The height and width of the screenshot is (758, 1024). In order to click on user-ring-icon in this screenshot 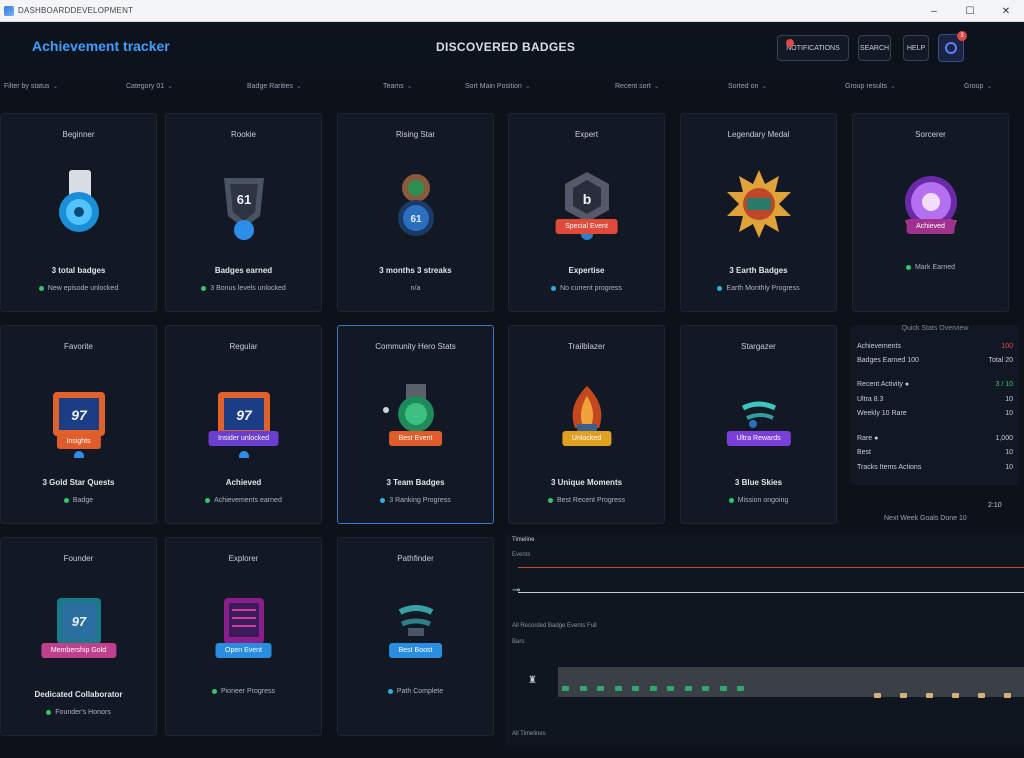, I will do `click(951, 48)`.